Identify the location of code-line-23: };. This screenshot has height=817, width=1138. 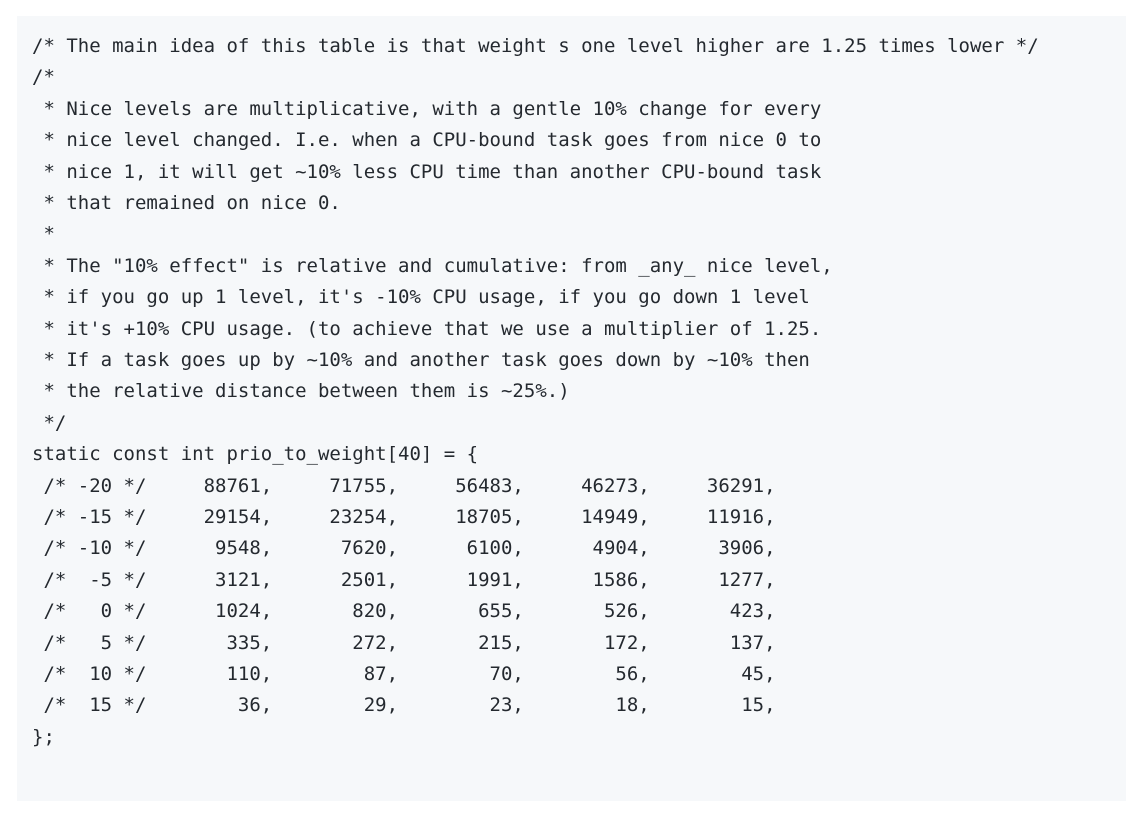
(43, 736).